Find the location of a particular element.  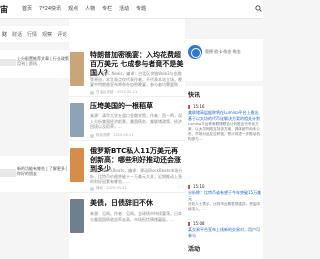

article-meta-text: 白话区块链 · 2025-05-21 is located at coordinates (117, 92).